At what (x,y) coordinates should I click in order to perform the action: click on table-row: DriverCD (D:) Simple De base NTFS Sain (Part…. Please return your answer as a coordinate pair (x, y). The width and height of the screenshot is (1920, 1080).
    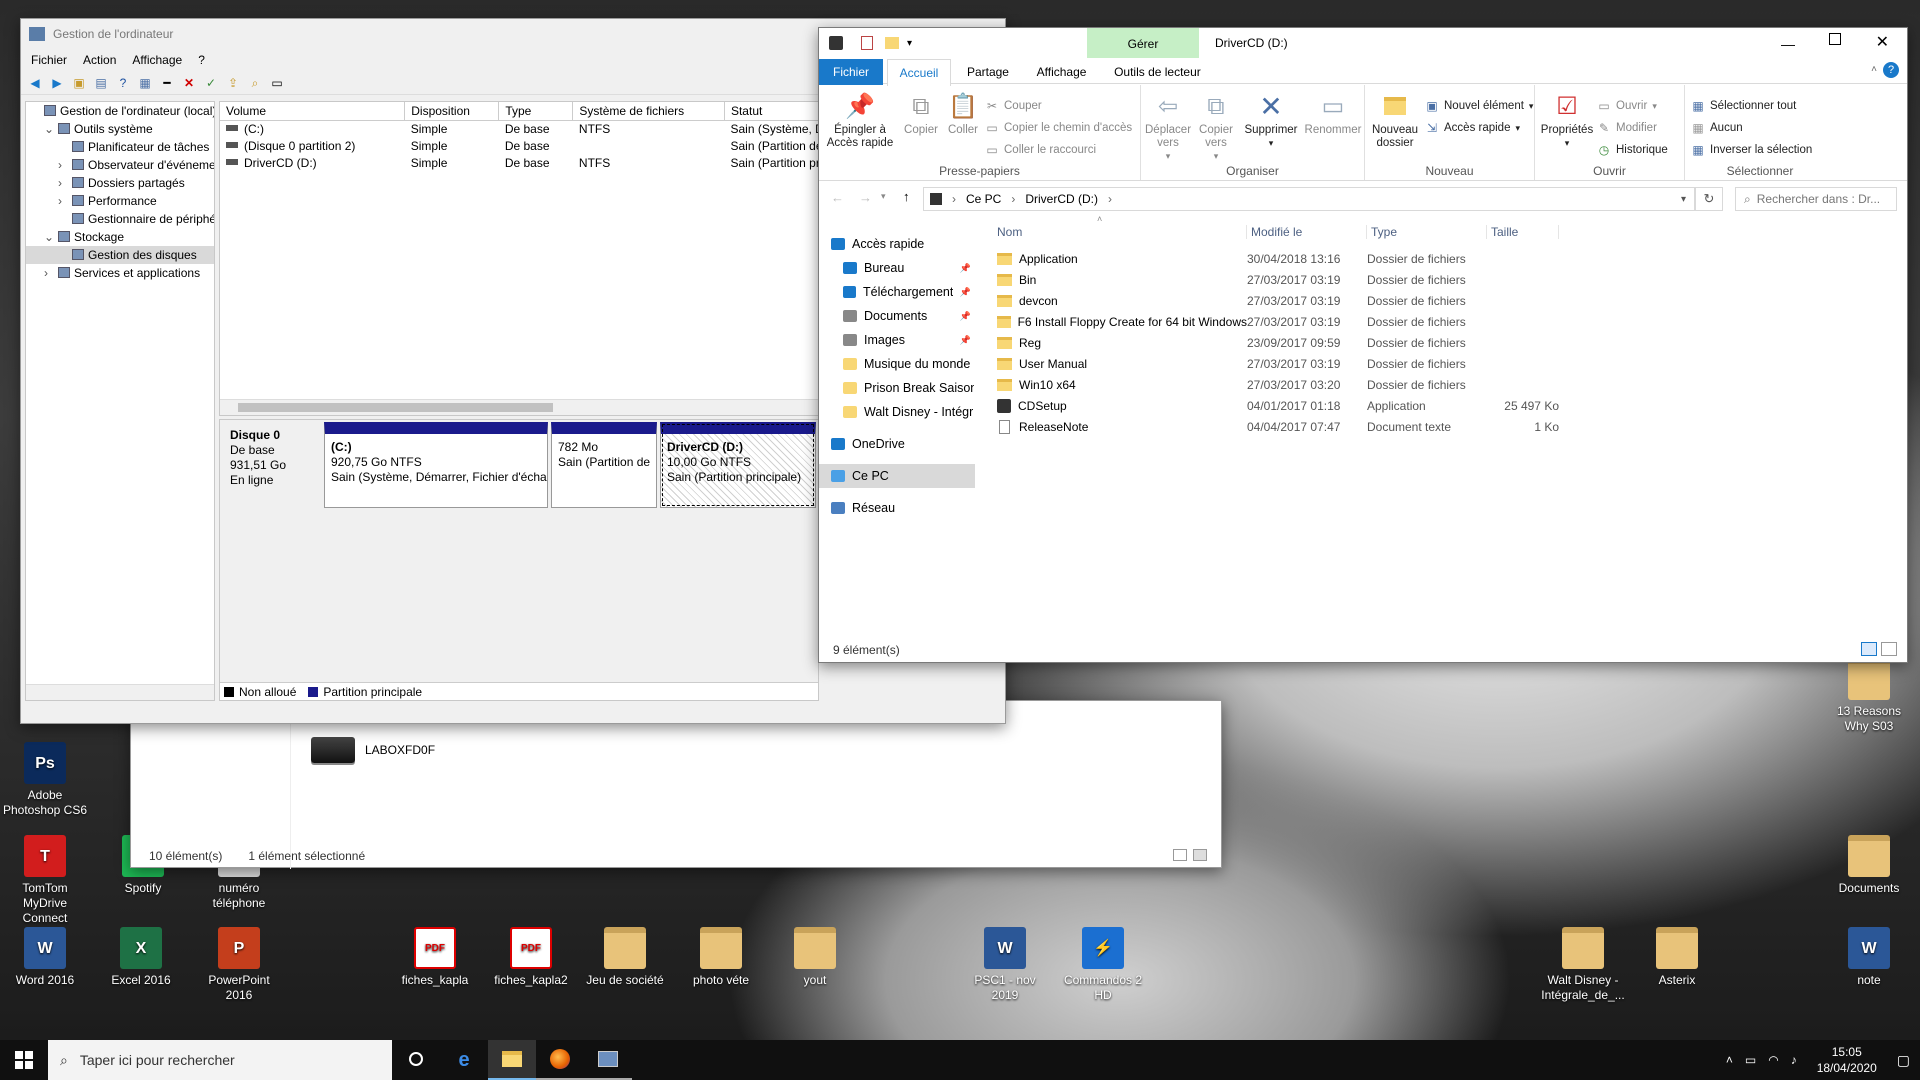
    Looking at the image, I should click on (519, 163).